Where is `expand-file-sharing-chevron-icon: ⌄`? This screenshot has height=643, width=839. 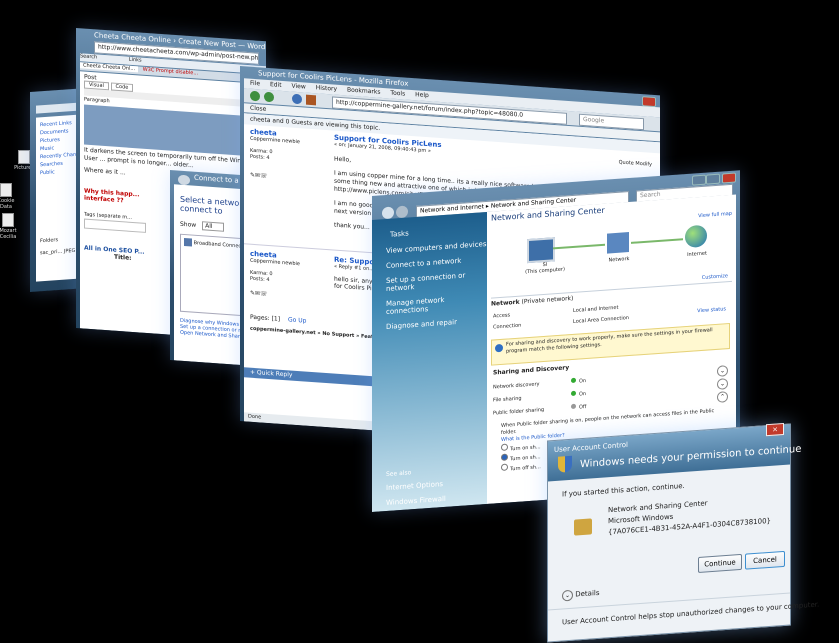
expand-file-sharing-chevron-icon: ⌄ is located at coordinates (722, 384).